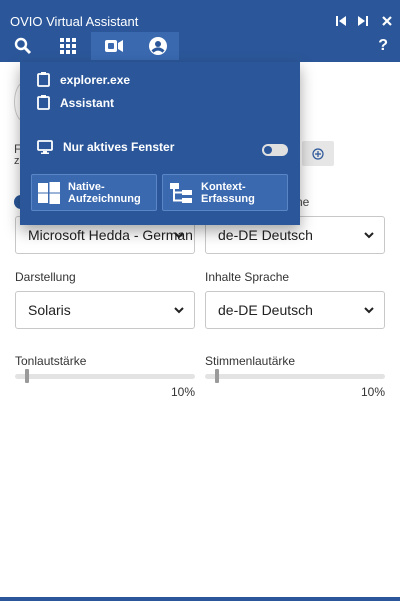 The width and height of the screenshot is (400, 601). What do you see at coordinates (87, 102) in the screenshot?
I see `list-item-label: Assistant` at bounding box center [87, 102].